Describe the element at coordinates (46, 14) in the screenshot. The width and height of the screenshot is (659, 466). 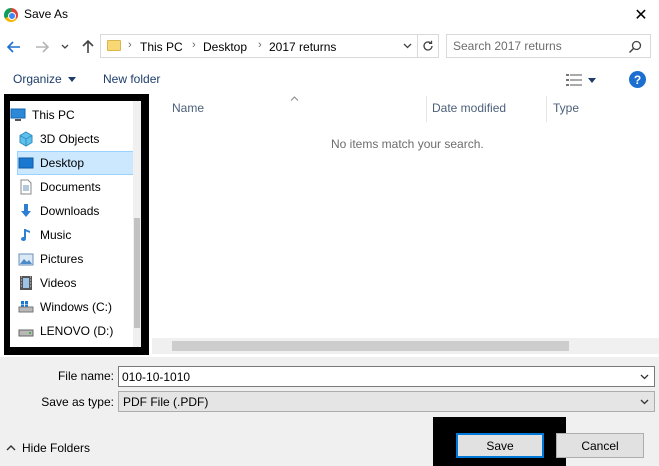
I see `window-title: Save As` at that location.